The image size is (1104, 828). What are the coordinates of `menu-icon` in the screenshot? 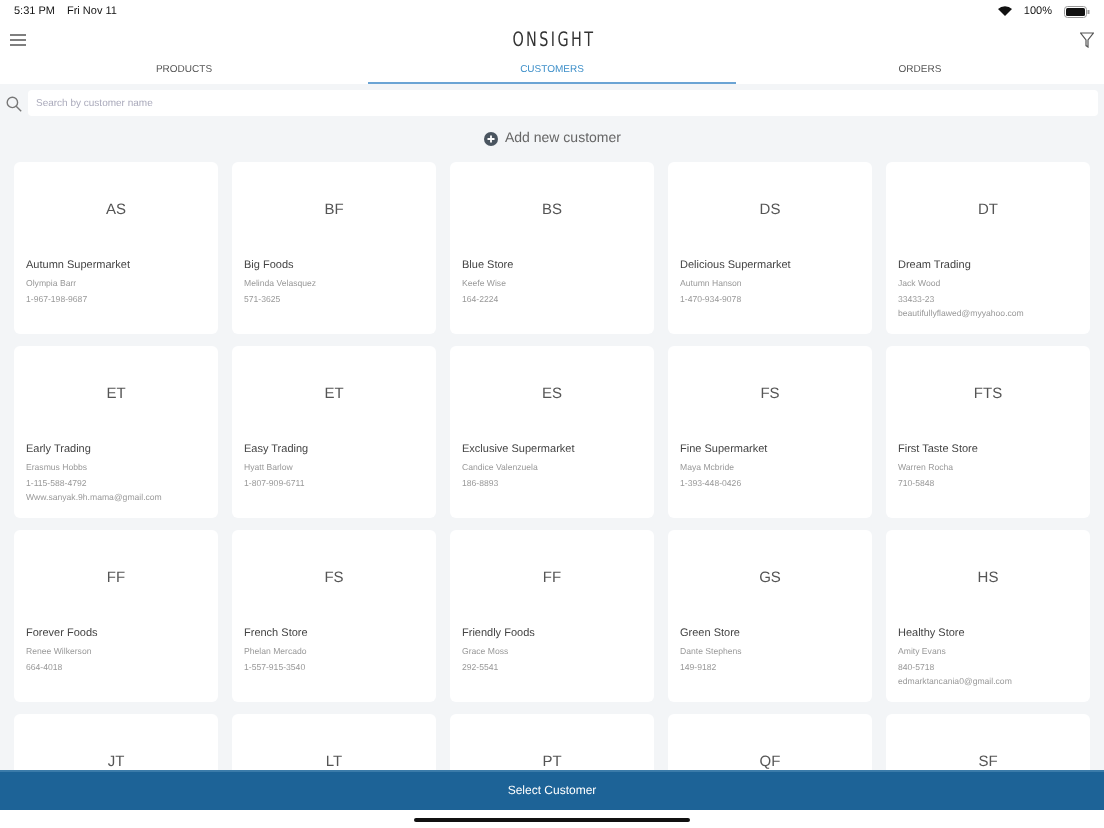 It's located at (18, 40).